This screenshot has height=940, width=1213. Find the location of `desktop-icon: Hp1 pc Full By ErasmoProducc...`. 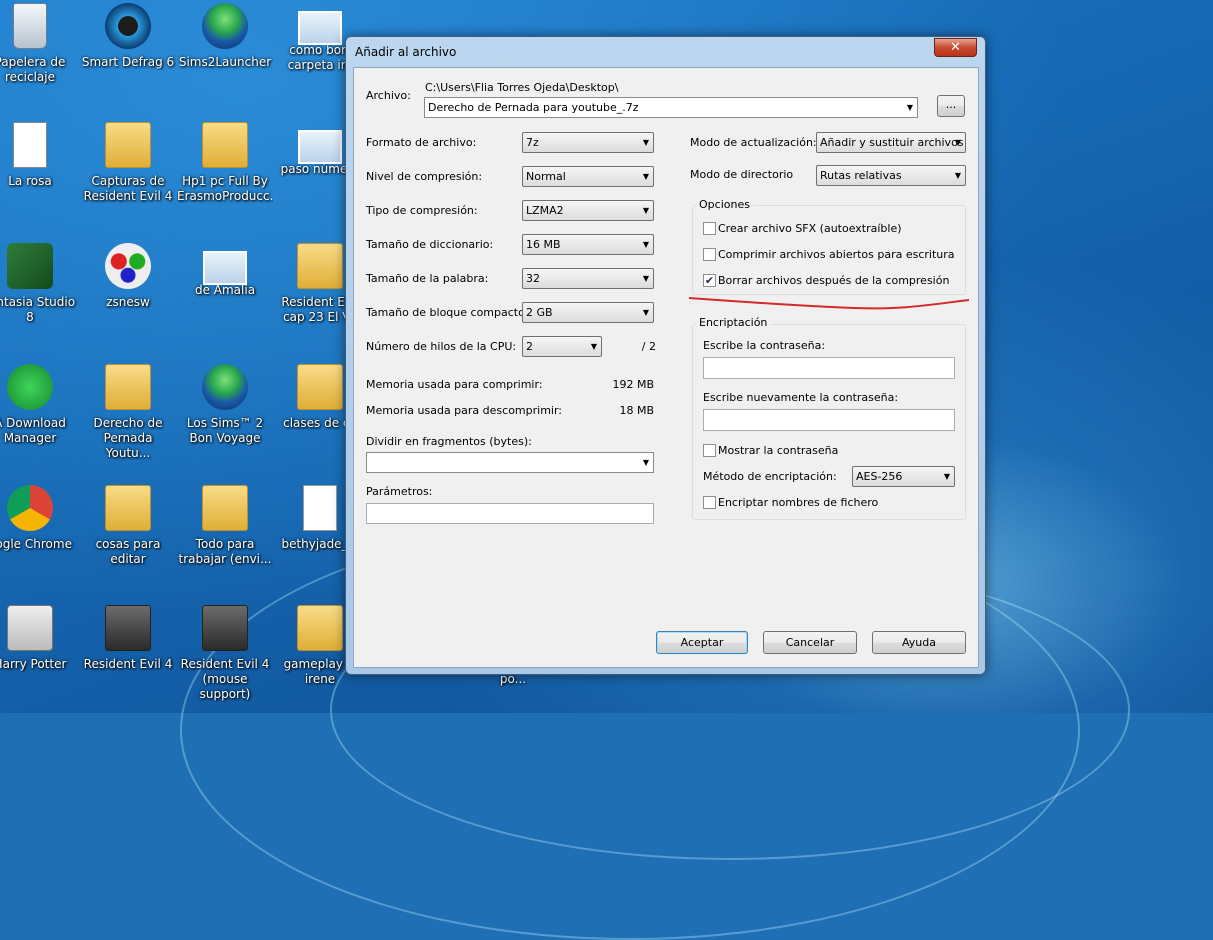

desktop-icon: Hp1 pc Full By ErasmoProducc... is located at coordinates (225, 163).